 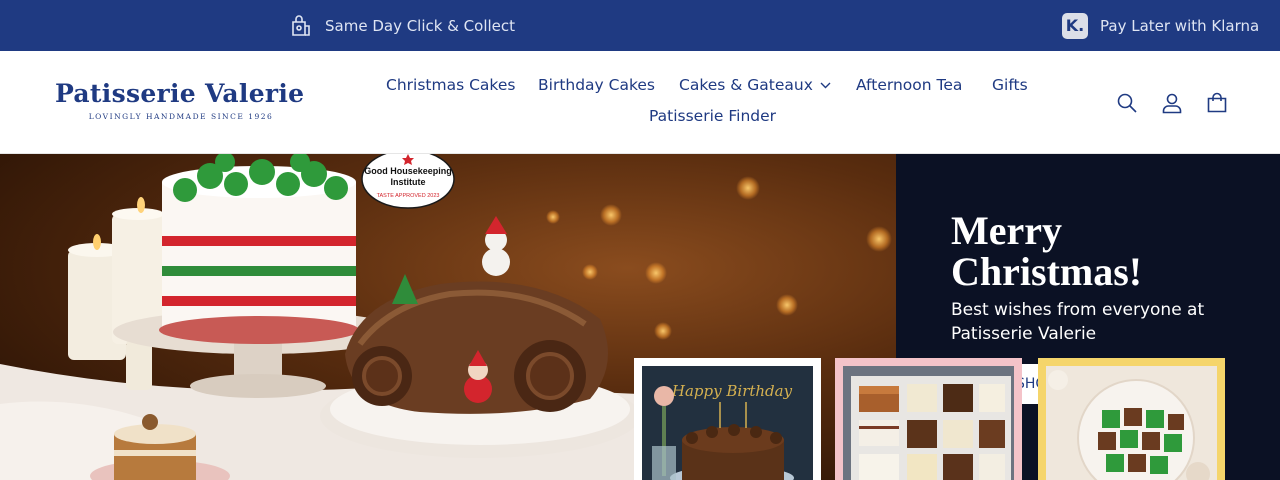 I want to click on nav-cakes-gateaux: Cakes & Gateaux, so click(x=755, y=85).